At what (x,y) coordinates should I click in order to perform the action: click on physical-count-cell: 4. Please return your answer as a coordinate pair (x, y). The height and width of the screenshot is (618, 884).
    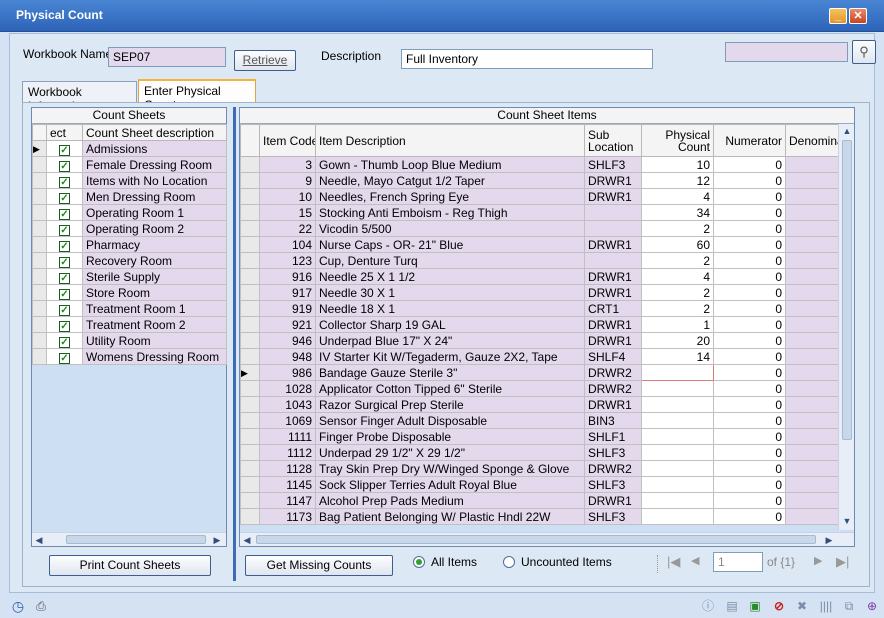
    Looking at the image, I should click on (677, 276).